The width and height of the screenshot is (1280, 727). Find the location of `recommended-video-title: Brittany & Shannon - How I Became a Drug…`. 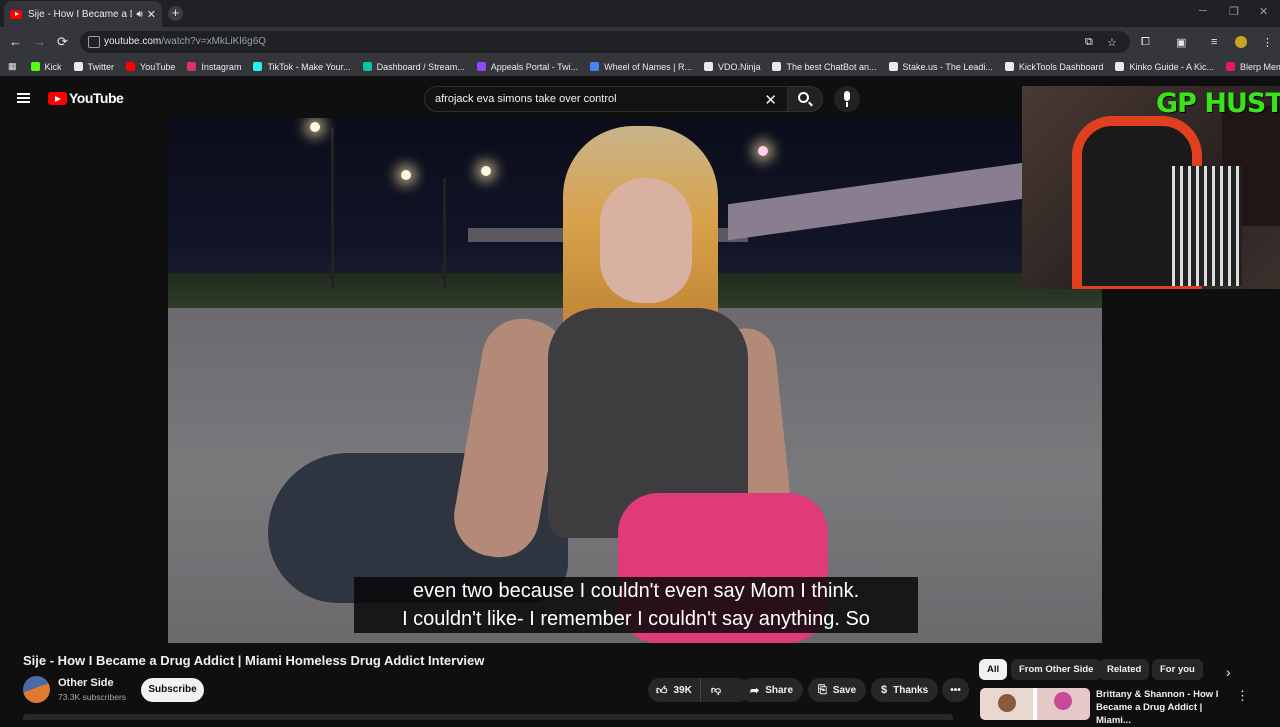

recommended-video-title: Brittany & Shannon - How I Became a Drug… is located at coordinates (1163, 707).